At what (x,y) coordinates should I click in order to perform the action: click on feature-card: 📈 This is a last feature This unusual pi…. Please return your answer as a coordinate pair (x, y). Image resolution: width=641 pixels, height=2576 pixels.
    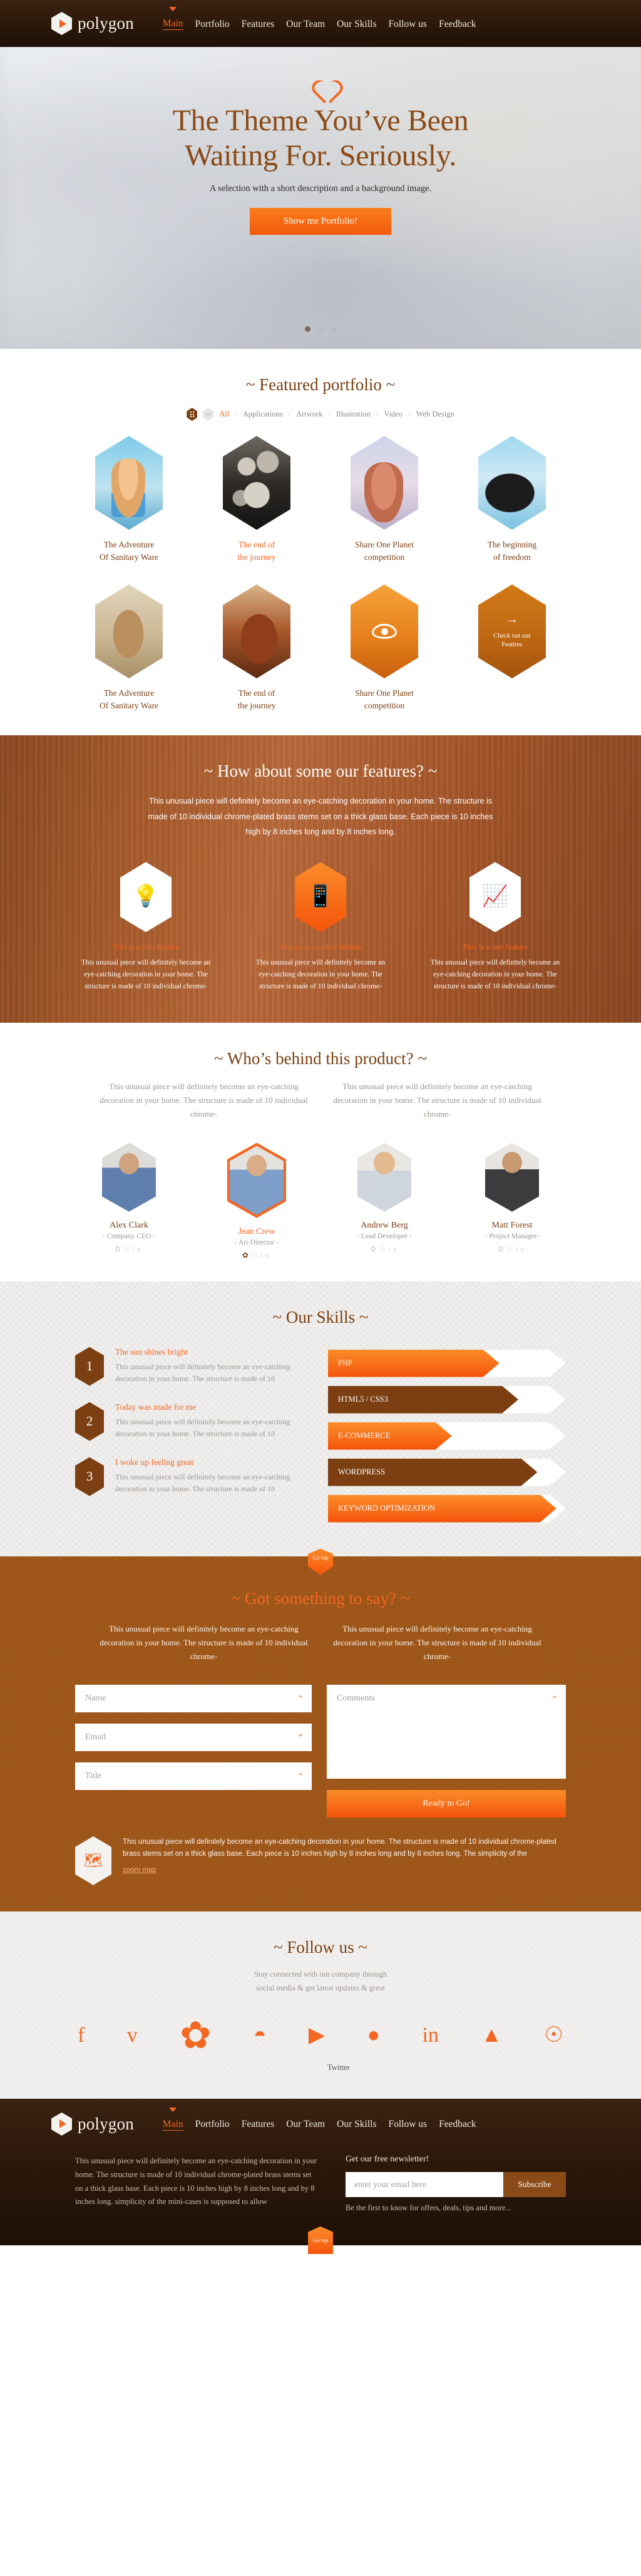
    Looking at the image, I should click on (495, 927).